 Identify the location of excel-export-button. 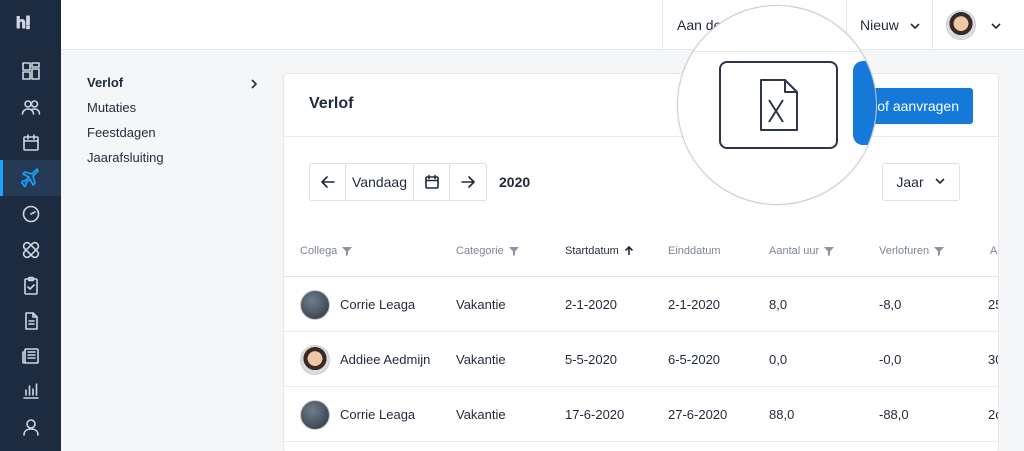
(778, 105).